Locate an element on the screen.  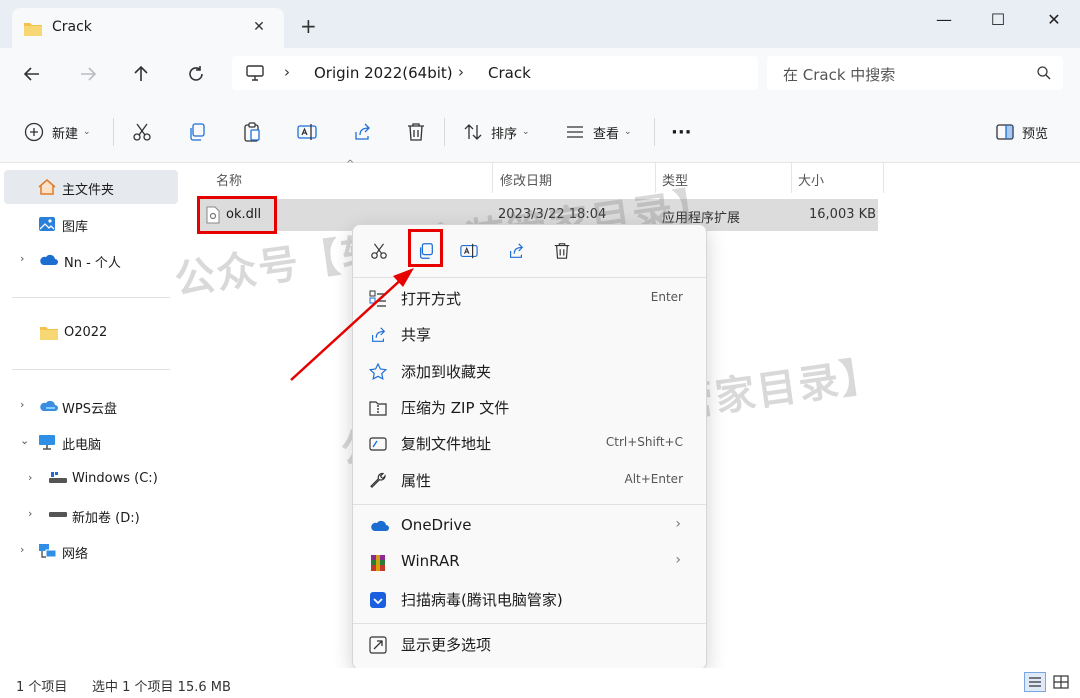
details-view-button is located at coordinates (1035, 682).